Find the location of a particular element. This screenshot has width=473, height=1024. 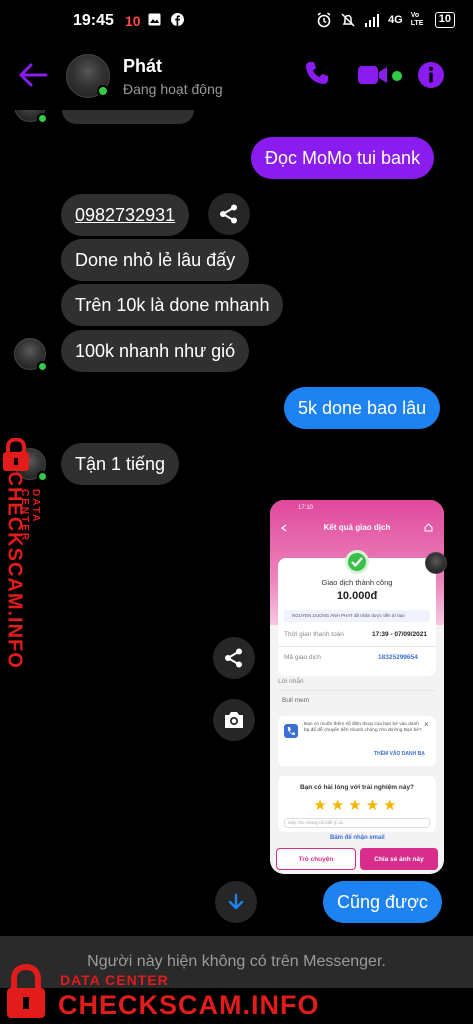

receipt-amount: 10.000đ is located at coordinates (357, 596).